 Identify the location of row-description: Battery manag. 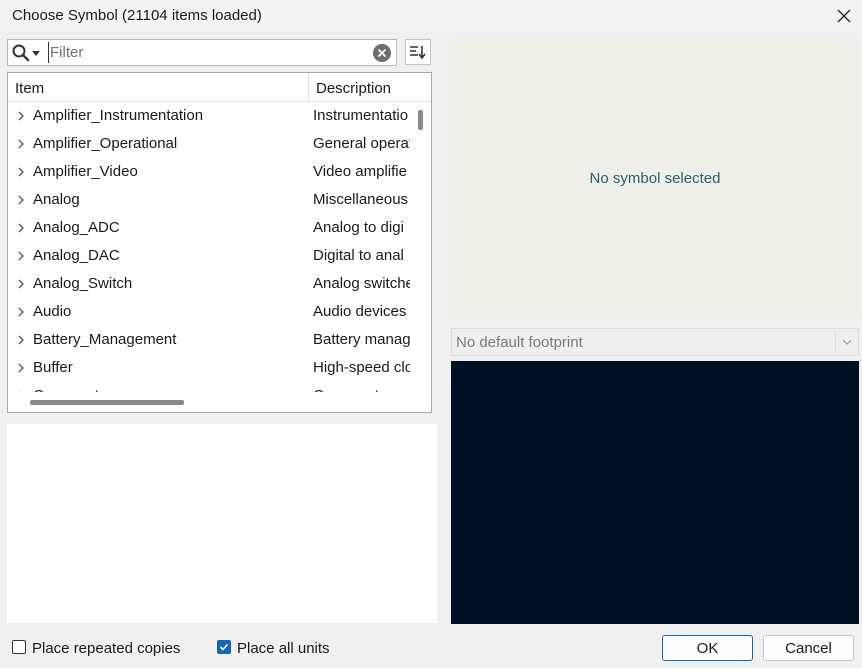
(361, 339).